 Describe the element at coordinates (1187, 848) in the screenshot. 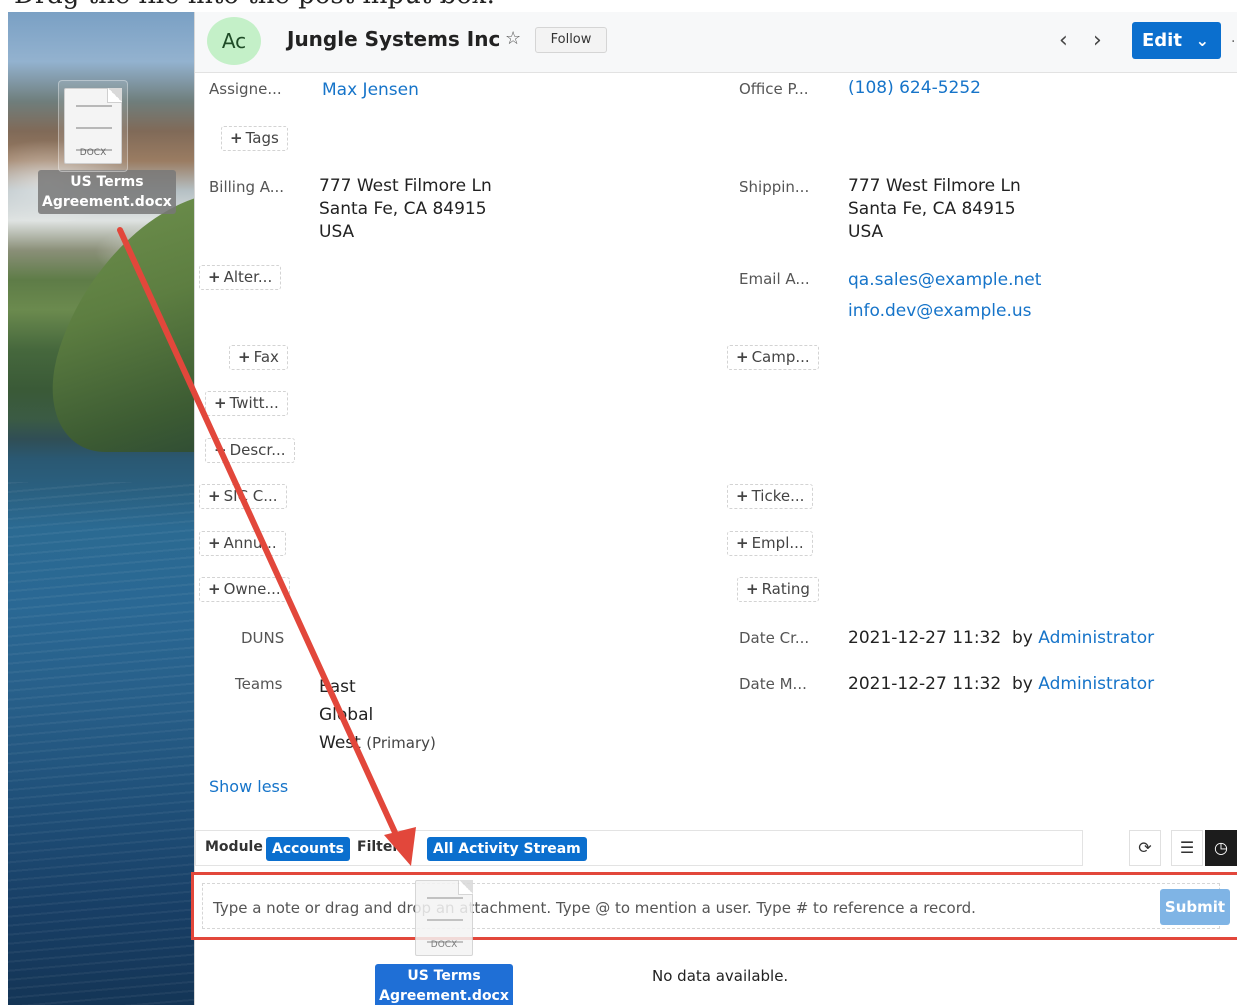

I see `list-view-icon: ☰` at that location.